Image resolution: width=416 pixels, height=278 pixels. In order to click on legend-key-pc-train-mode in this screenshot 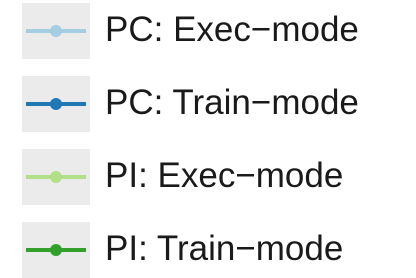, I will do `click(56, 104)`.